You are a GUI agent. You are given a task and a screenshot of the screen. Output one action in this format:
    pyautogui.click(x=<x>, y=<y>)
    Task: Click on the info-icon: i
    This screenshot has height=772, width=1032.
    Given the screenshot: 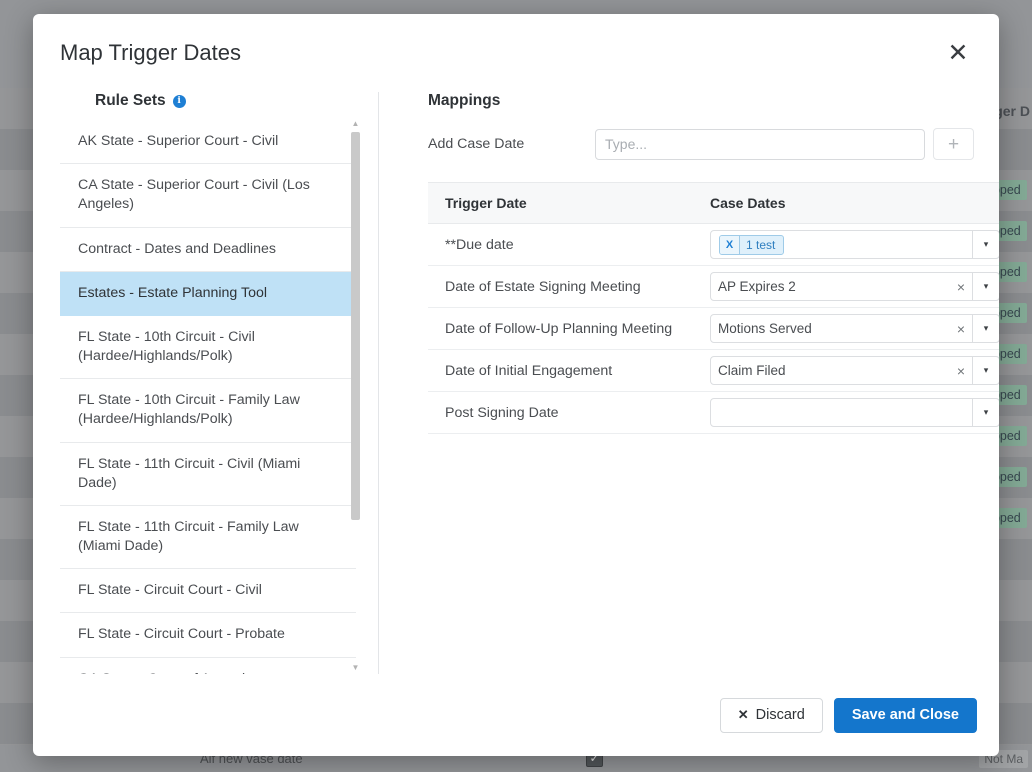 What is the action you would take?
    pyautogui.click(x=179, y=101)
    